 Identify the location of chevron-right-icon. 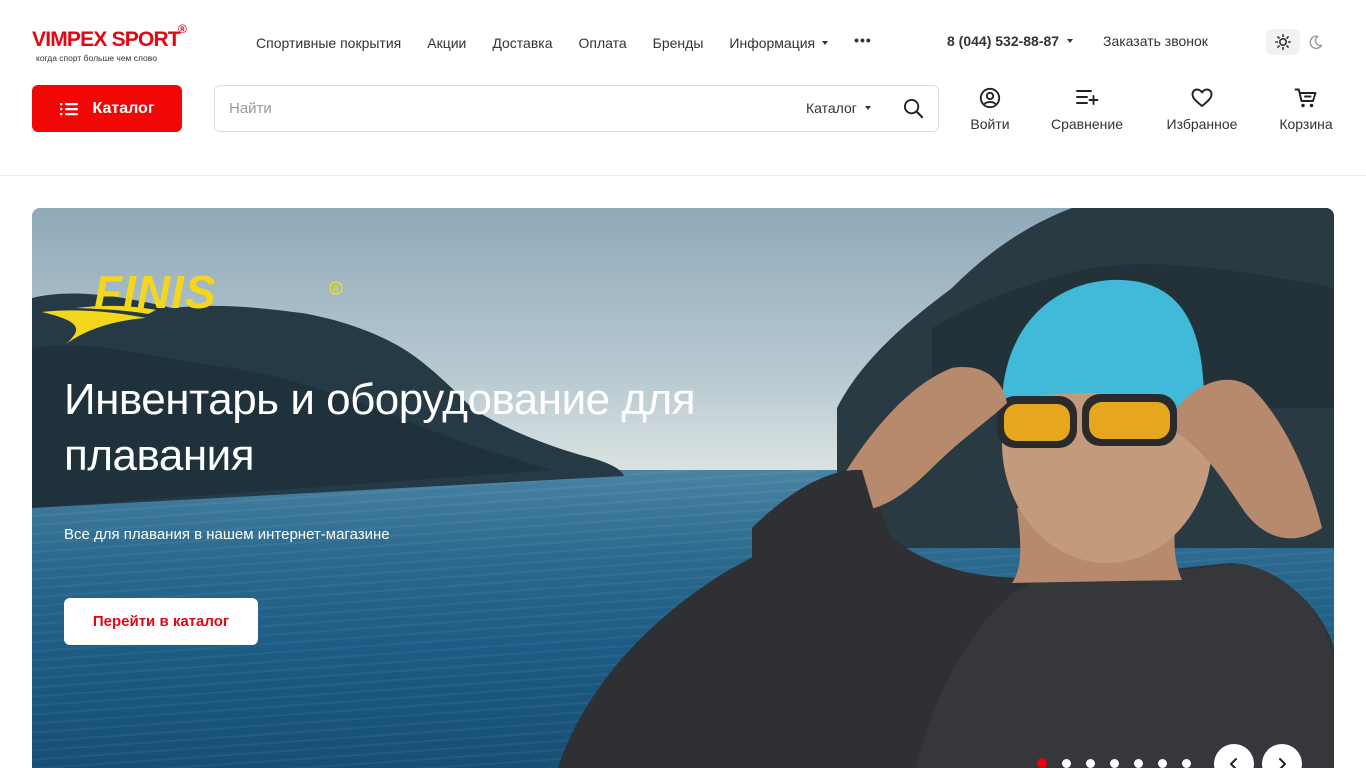
(1282, 763).